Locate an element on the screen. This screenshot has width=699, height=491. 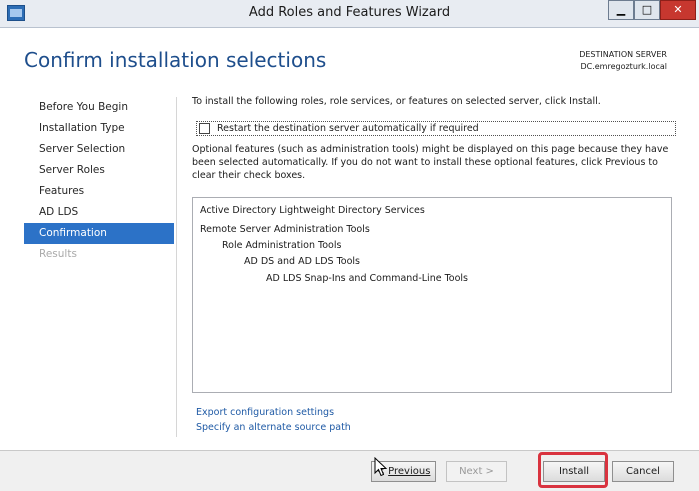
install-highlight-box is located at coordinates (573, 470).